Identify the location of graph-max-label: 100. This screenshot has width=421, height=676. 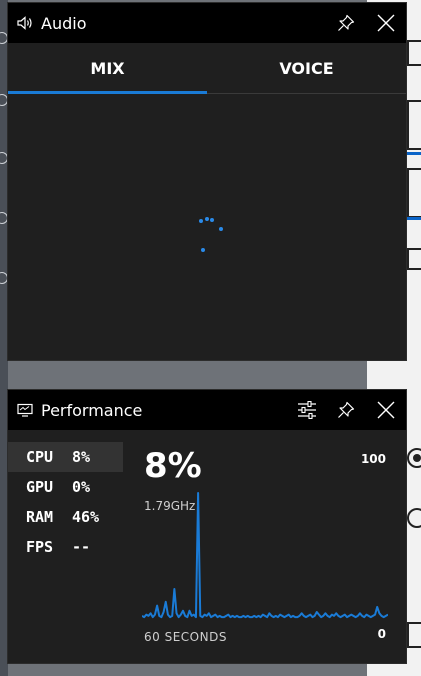
(373, 459).